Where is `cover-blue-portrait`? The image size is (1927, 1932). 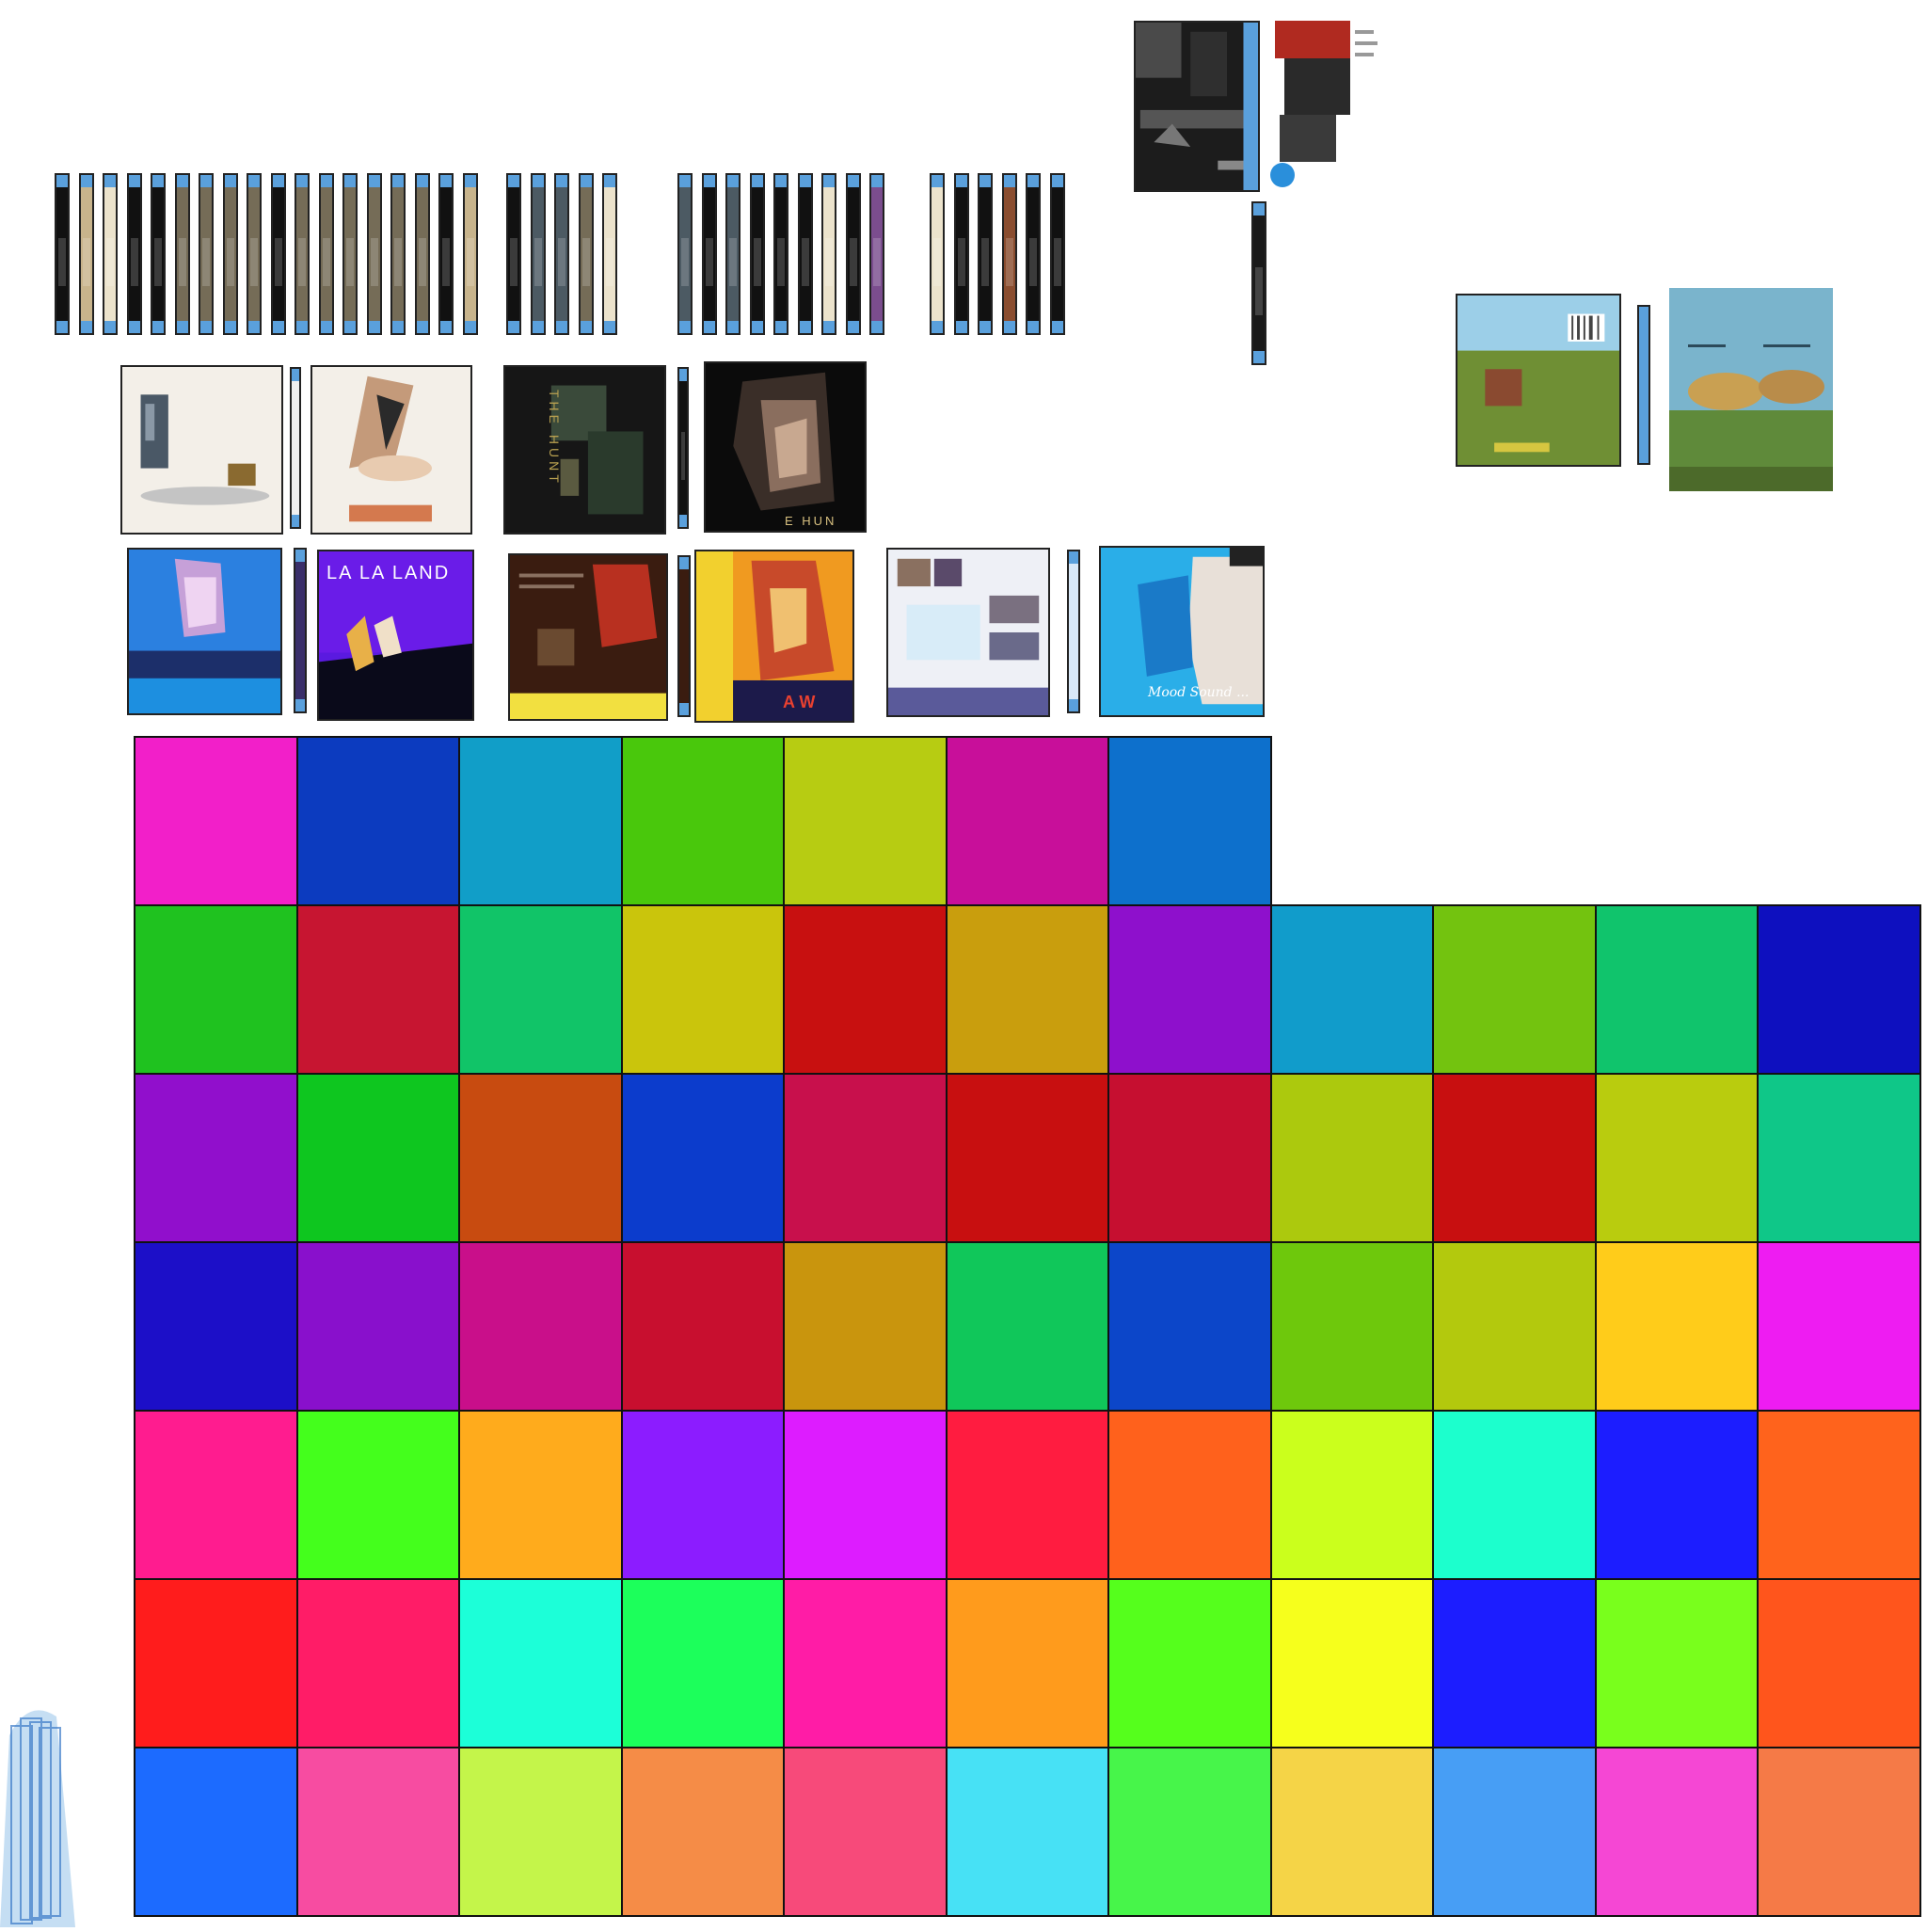
cover-blue-portrait is located at coordinates (204, 631).